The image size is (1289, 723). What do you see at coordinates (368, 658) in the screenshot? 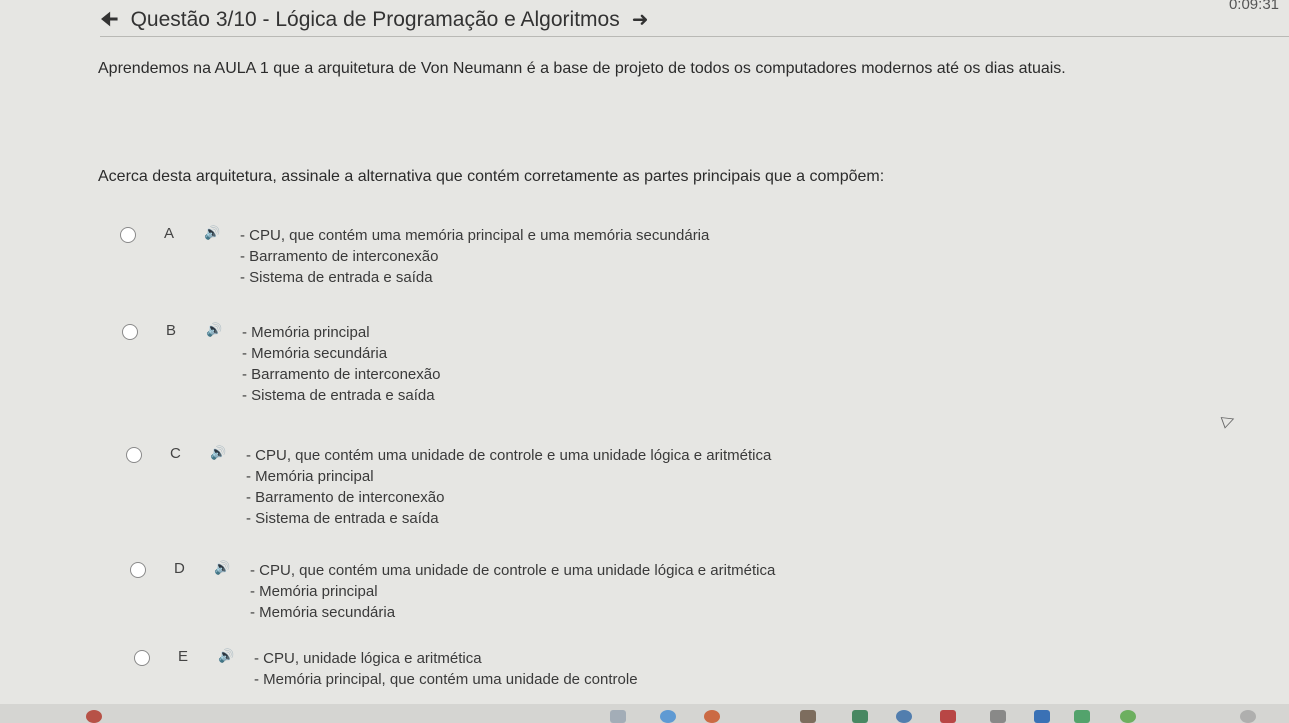
I see `option-line: - CPU, unidade lógica e aritmética` at bounding box center [368, 658].